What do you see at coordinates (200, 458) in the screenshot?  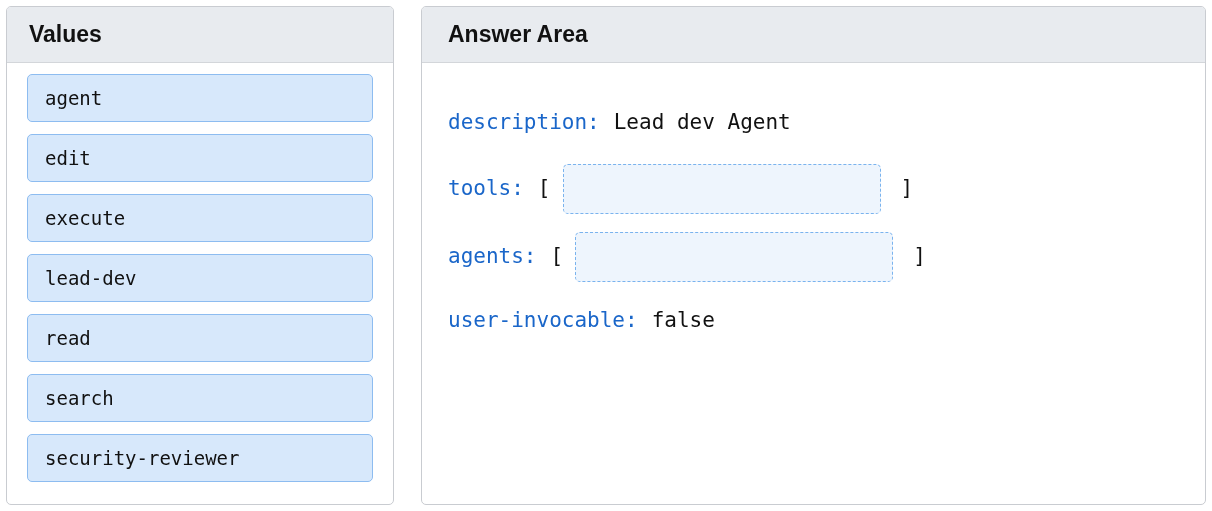 I see `draggable-value: security-reviewer` at bounding box center [200, 458].